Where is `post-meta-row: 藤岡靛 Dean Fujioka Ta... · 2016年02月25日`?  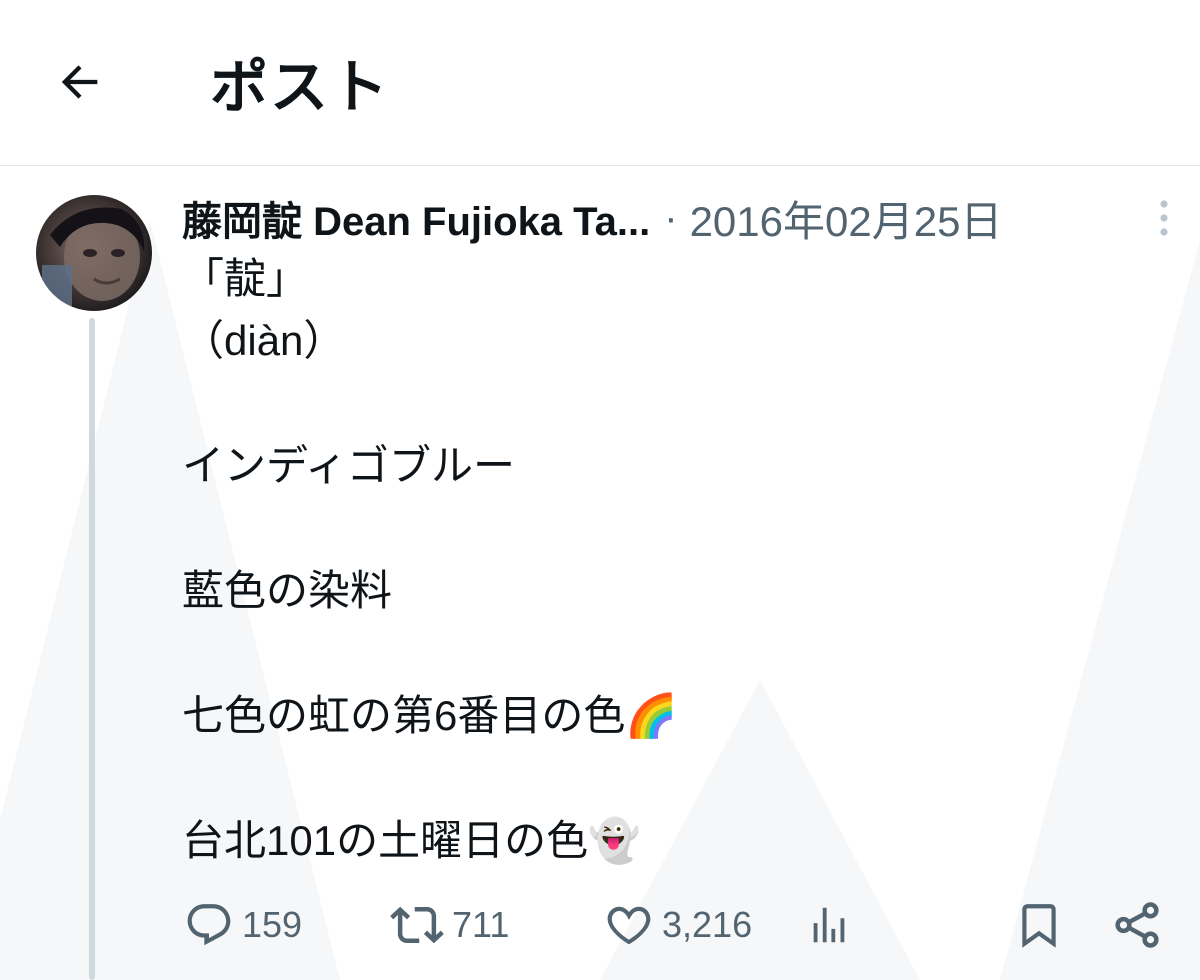
post-meta-row: 藤岡靛 Dean Fujioka Ta... · 2016年02月25日 is located at coordinates (592, 218).